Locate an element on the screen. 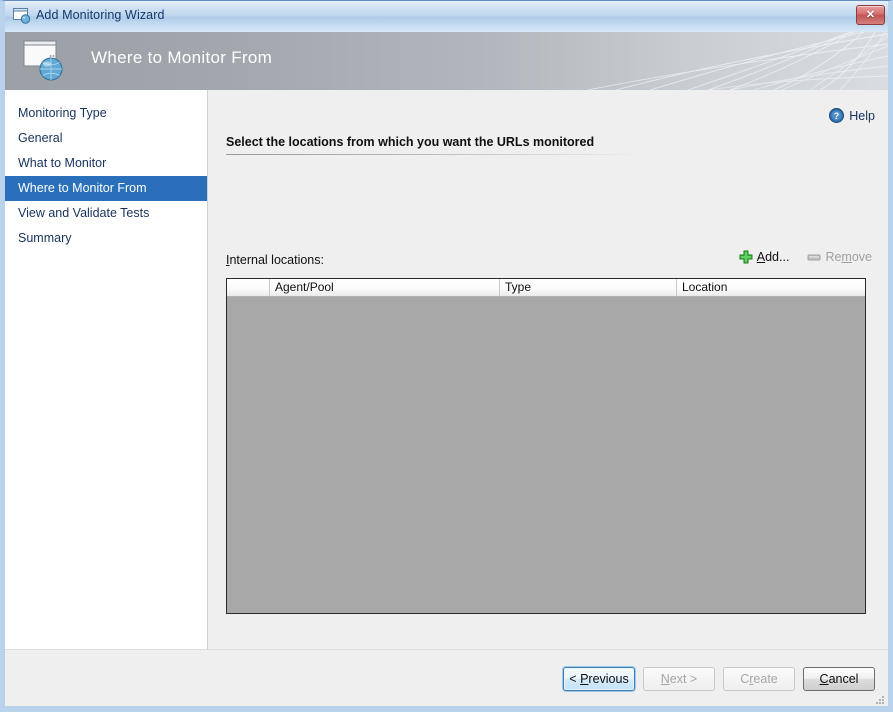 The width and height of the screenshot is (893, 712). heading-divider is located at coordinates (436, 154).